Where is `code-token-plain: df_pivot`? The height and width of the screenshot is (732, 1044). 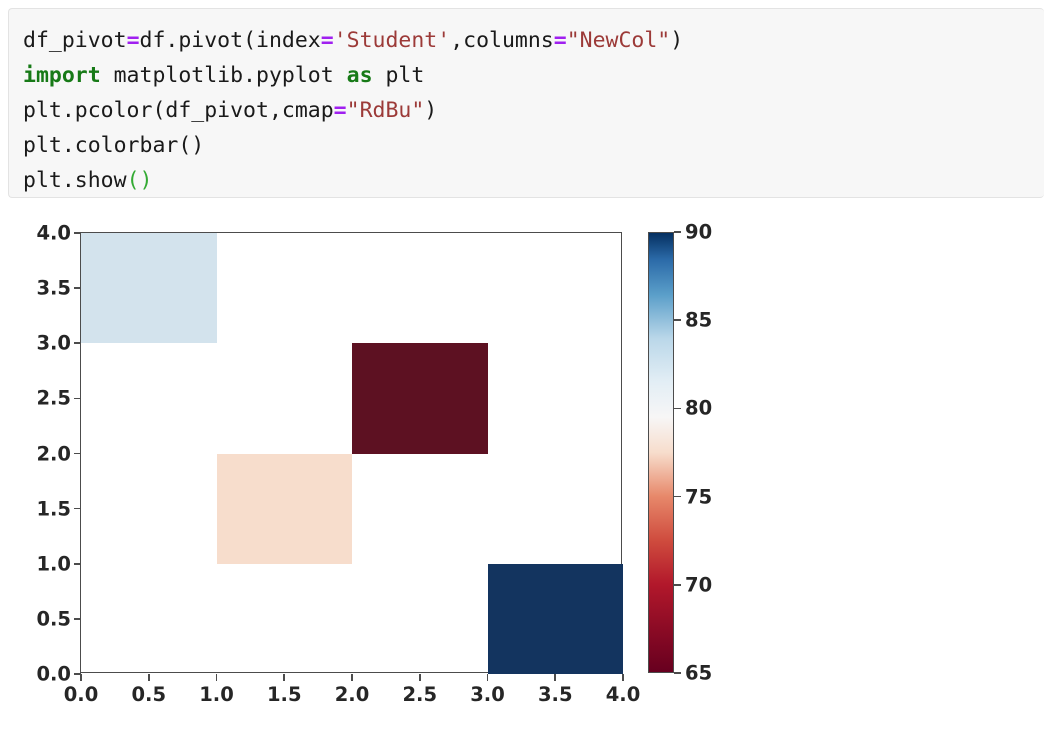
code-token-plain: df_pivot is located at coordinates (75, 40).